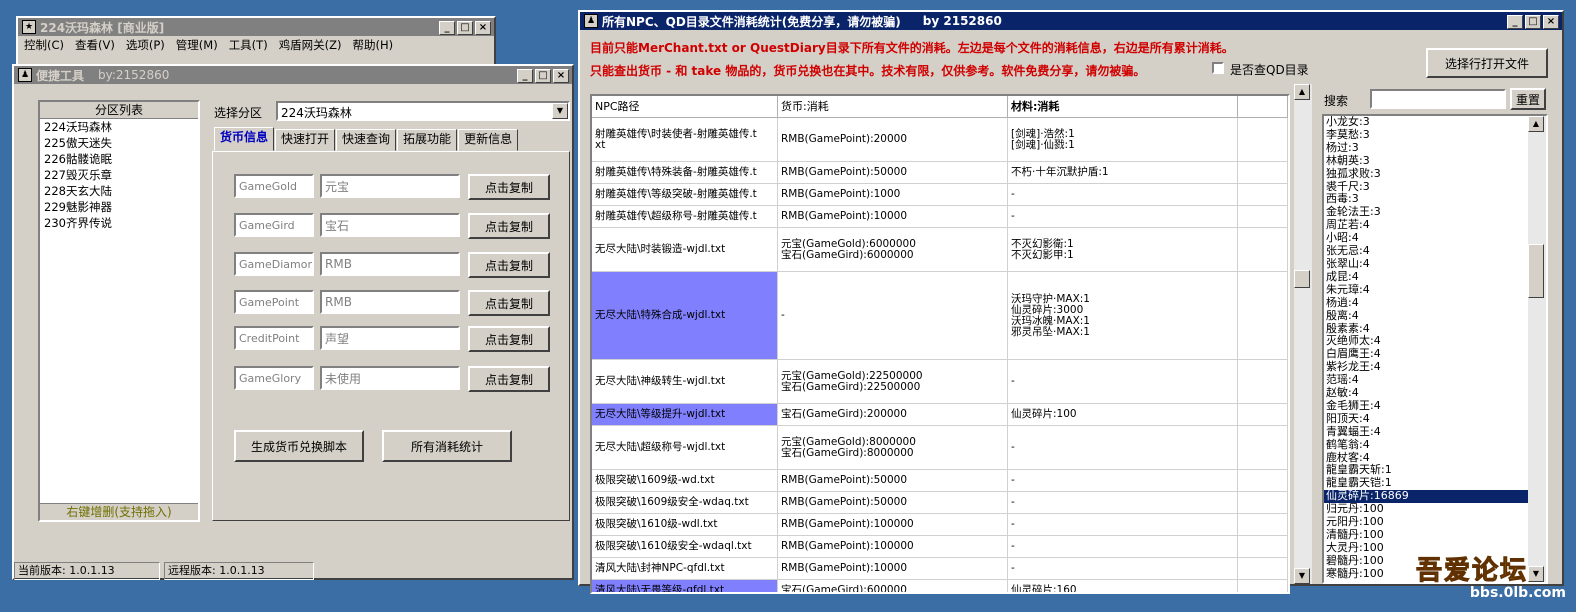 The image size is (1576, 612). What do you see at coordinates (299, 446) in the screenshot?
I see `generate-script-button: 生成货币兑换脚本` at bounding box center [299, 446].